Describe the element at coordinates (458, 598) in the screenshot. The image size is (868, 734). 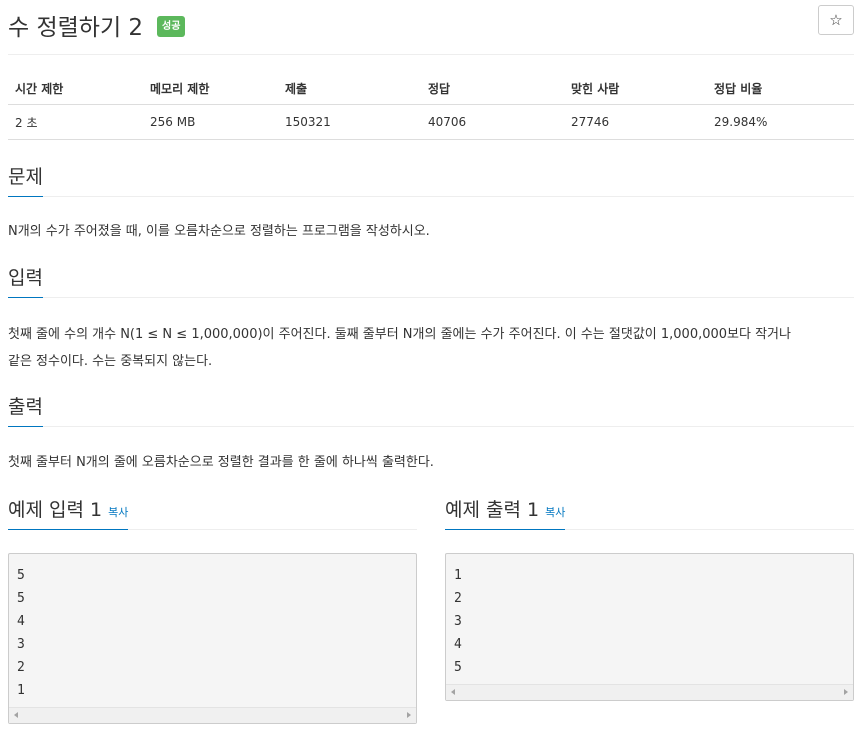
I see `sample-output-line: 2` at that location.